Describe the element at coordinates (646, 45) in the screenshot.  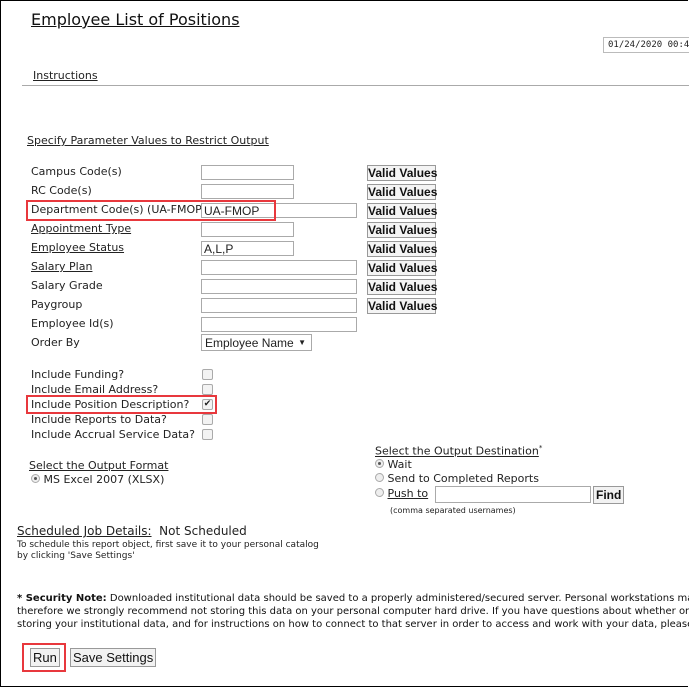
I see `date-field: 01/24/2020 00:4` at that location.